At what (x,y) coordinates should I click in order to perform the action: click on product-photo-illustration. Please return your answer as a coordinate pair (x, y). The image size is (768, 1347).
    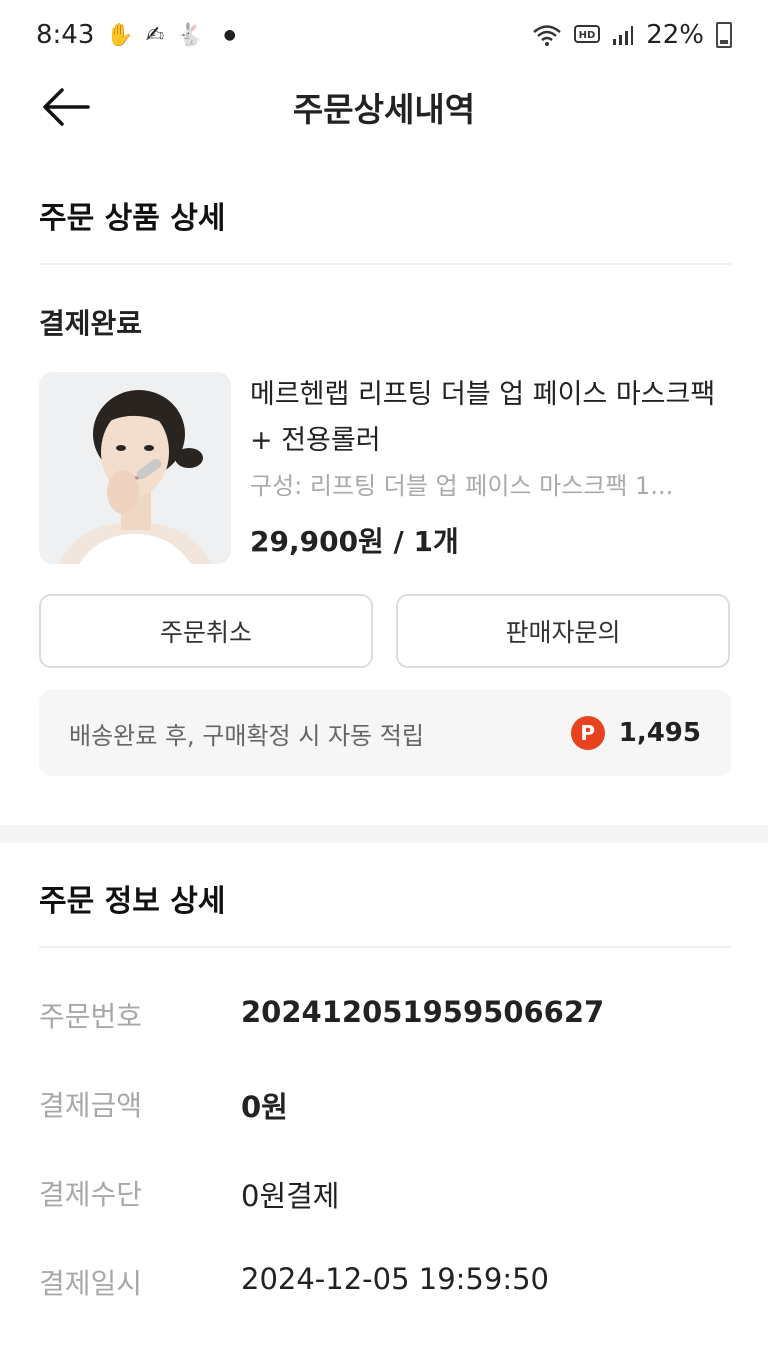
    Looking at the image, I should click on (135, 468).